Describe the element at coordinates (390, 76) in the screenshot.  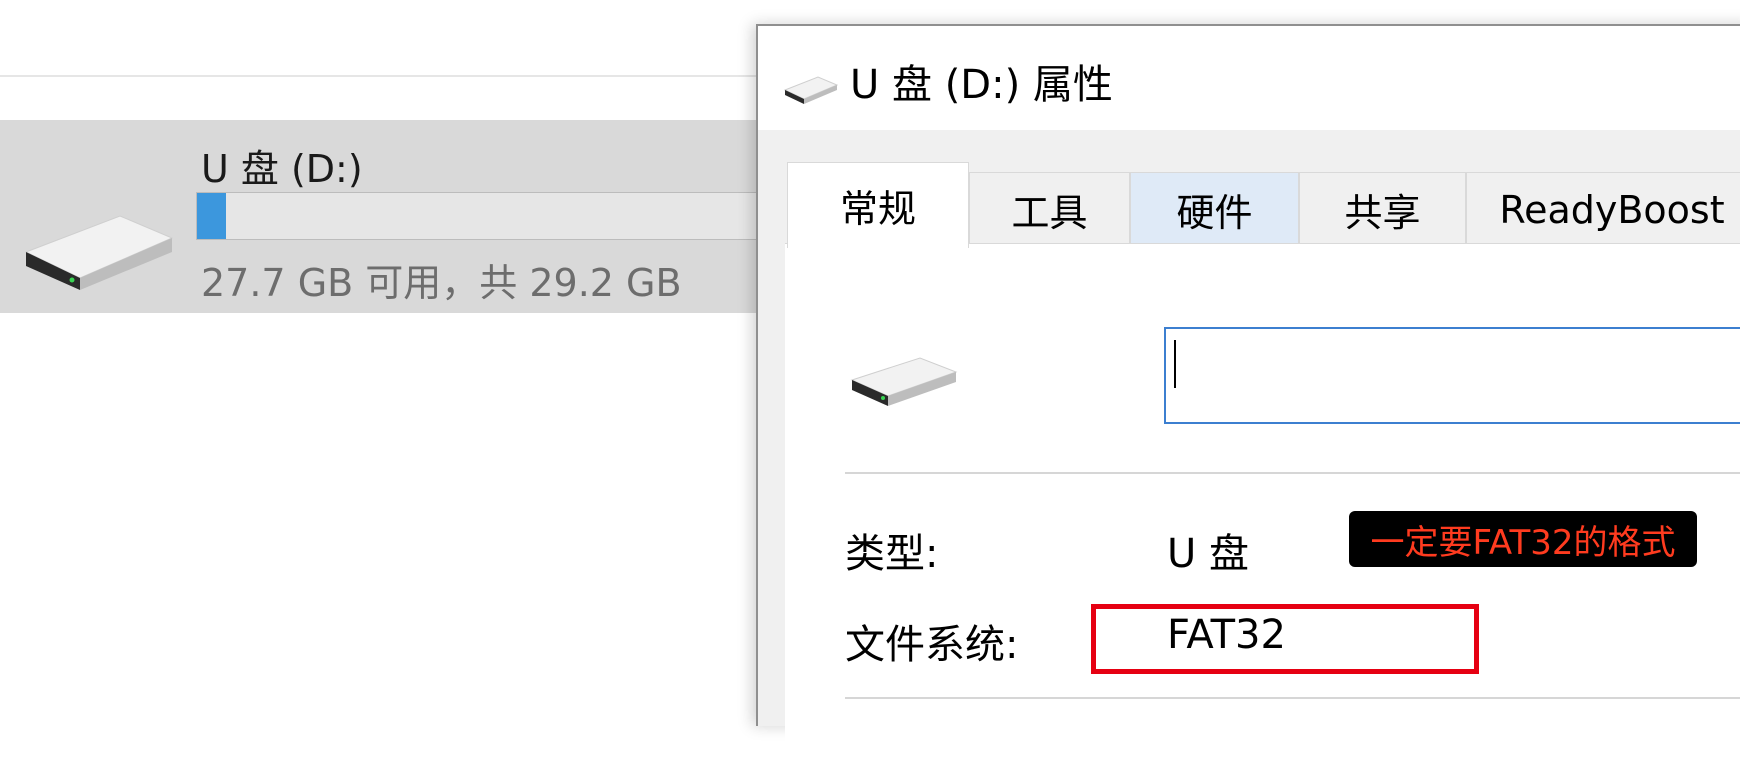
I see `explorer-divider` at that location.